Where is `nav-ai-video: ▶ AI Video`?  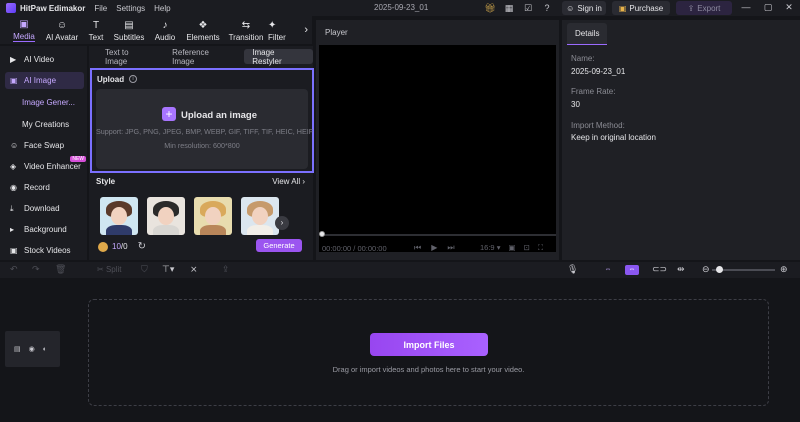 nav-ai-video: ▶ AI Video is located at coordinates (44, 59).